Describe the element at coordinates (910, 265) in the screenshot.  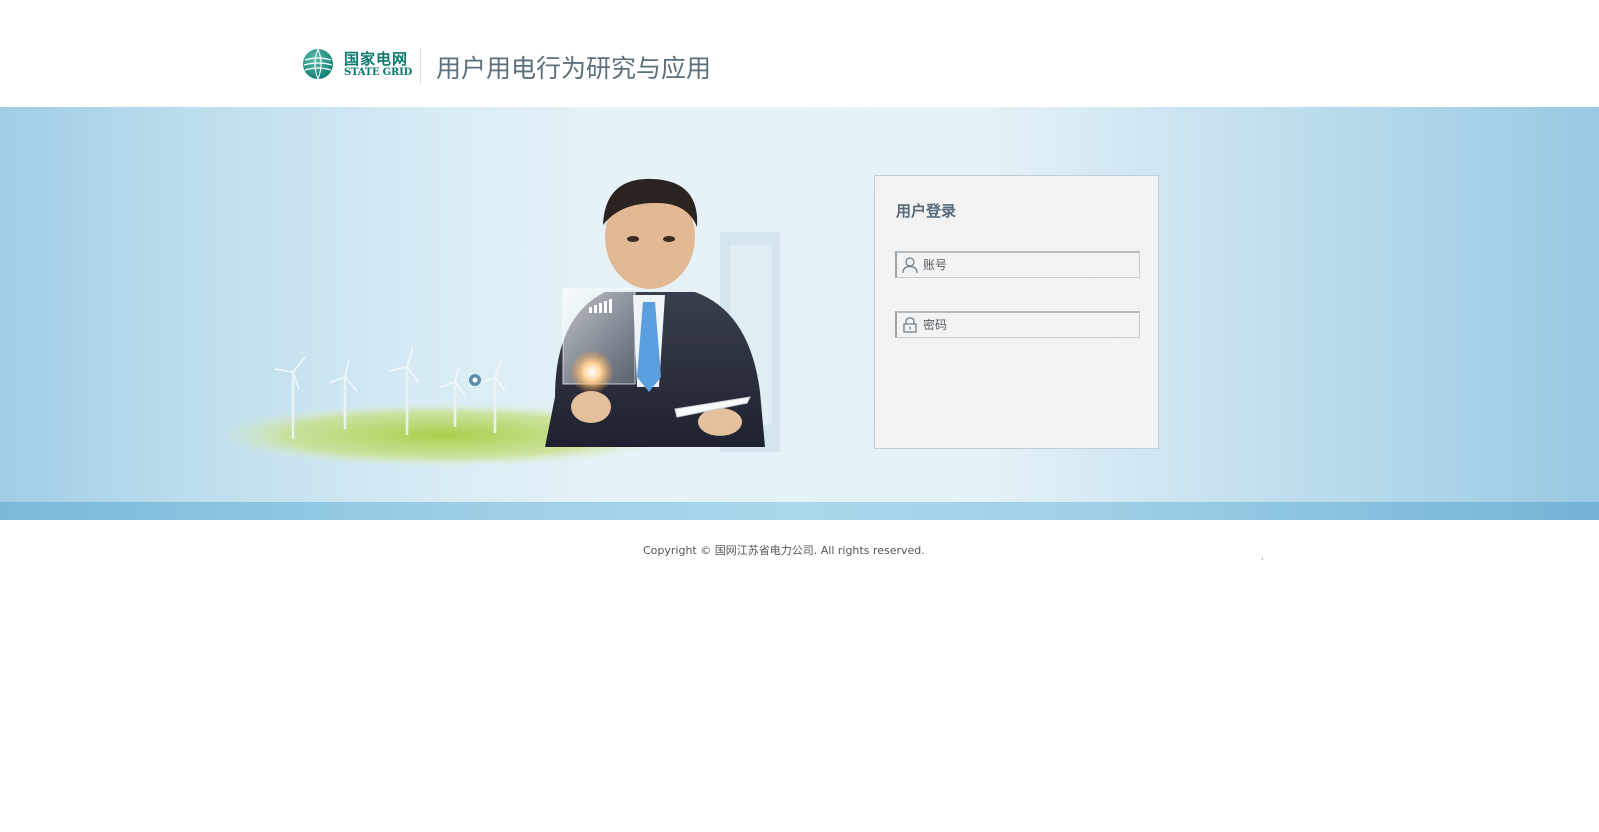
I see `user-icon` at that location.